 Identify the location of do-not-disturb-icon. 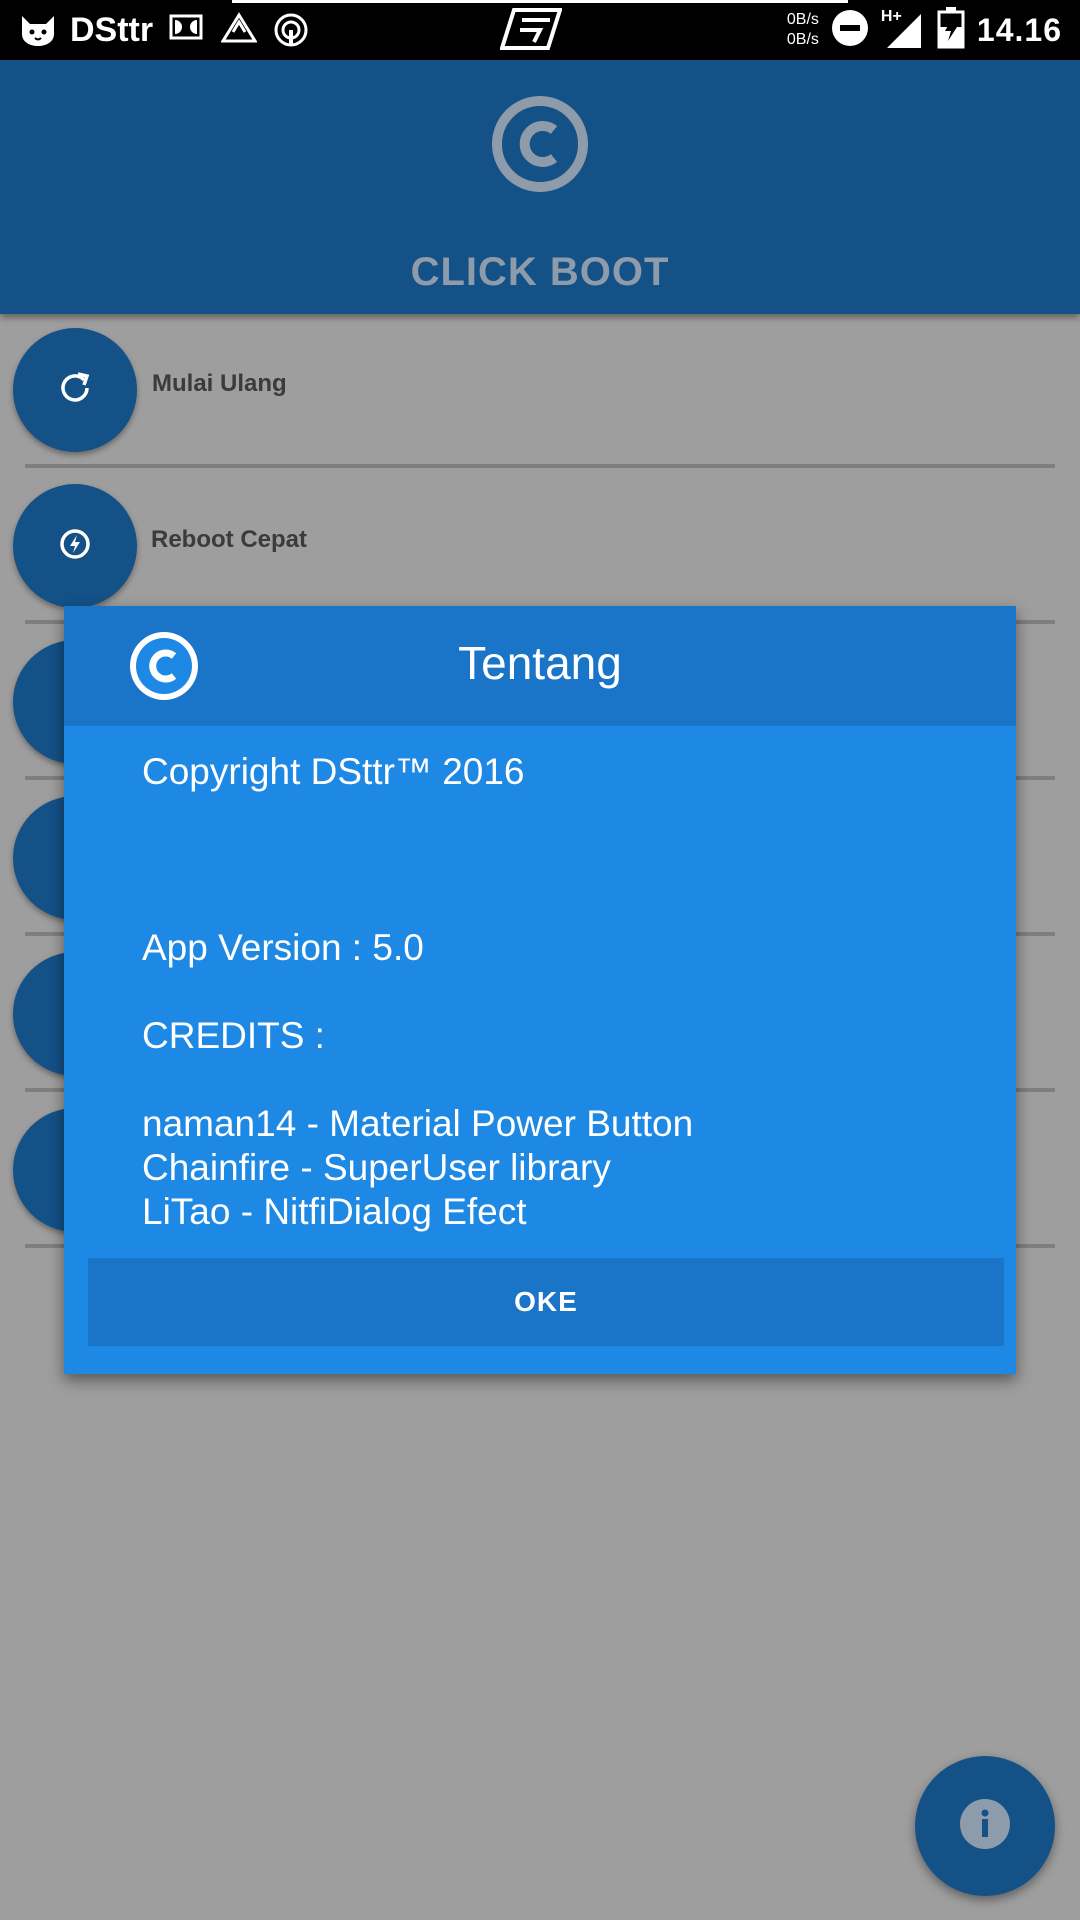
(850, 30).